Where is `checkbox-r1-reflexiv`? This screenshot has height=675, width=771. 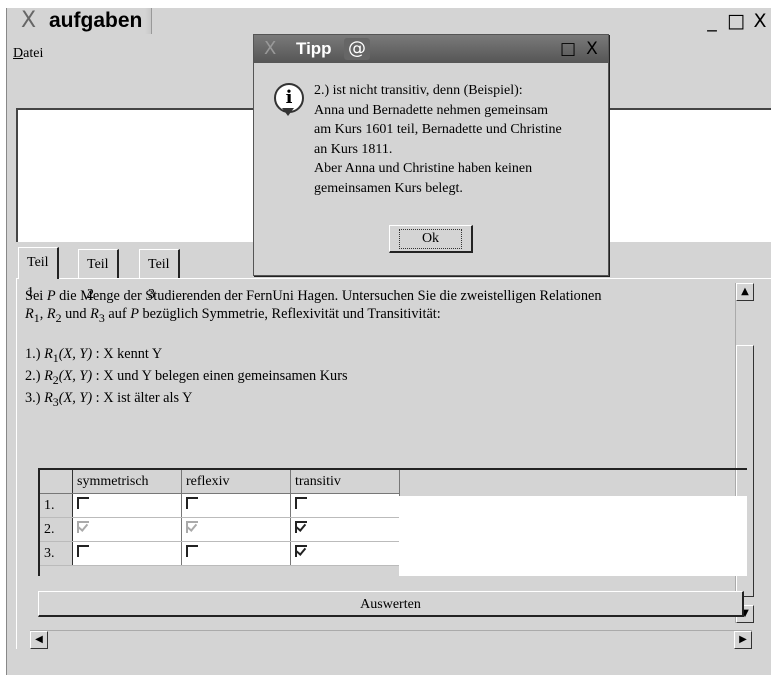 checkbox-r1-reflexiv is located at coordinates (192, 503).